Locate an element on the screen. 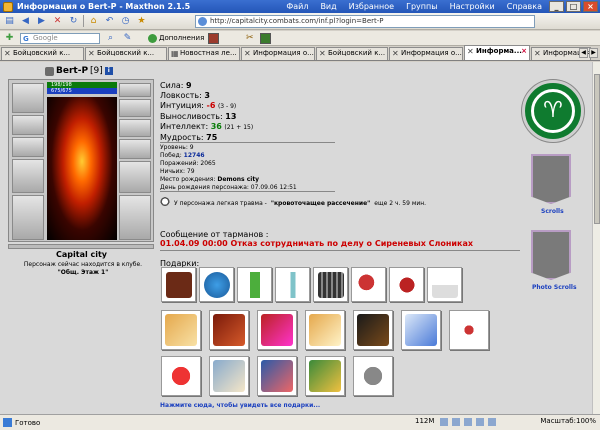  addons-button: Дополнения is located at coordinates (176, 38).